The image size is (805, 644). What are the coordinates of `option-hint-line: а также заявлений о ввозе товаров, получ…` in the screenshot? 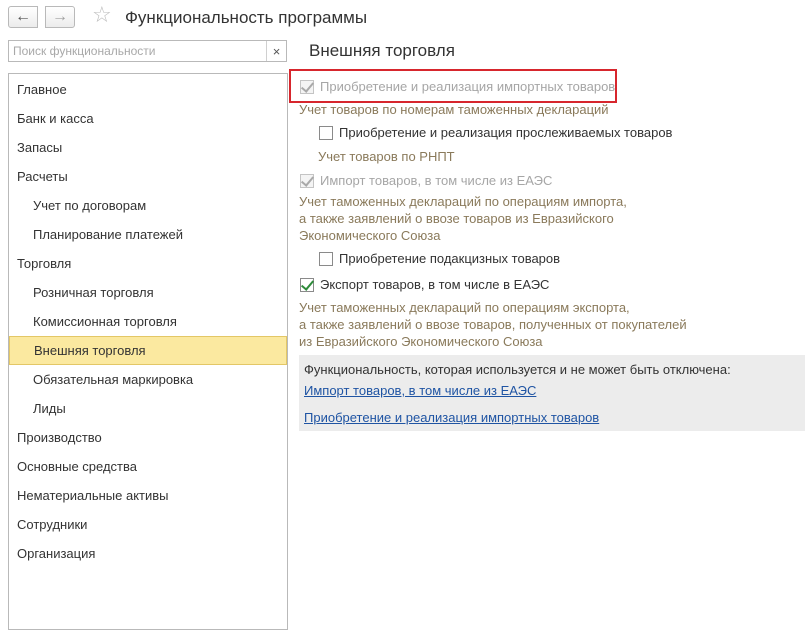 It's located at (493, 324).